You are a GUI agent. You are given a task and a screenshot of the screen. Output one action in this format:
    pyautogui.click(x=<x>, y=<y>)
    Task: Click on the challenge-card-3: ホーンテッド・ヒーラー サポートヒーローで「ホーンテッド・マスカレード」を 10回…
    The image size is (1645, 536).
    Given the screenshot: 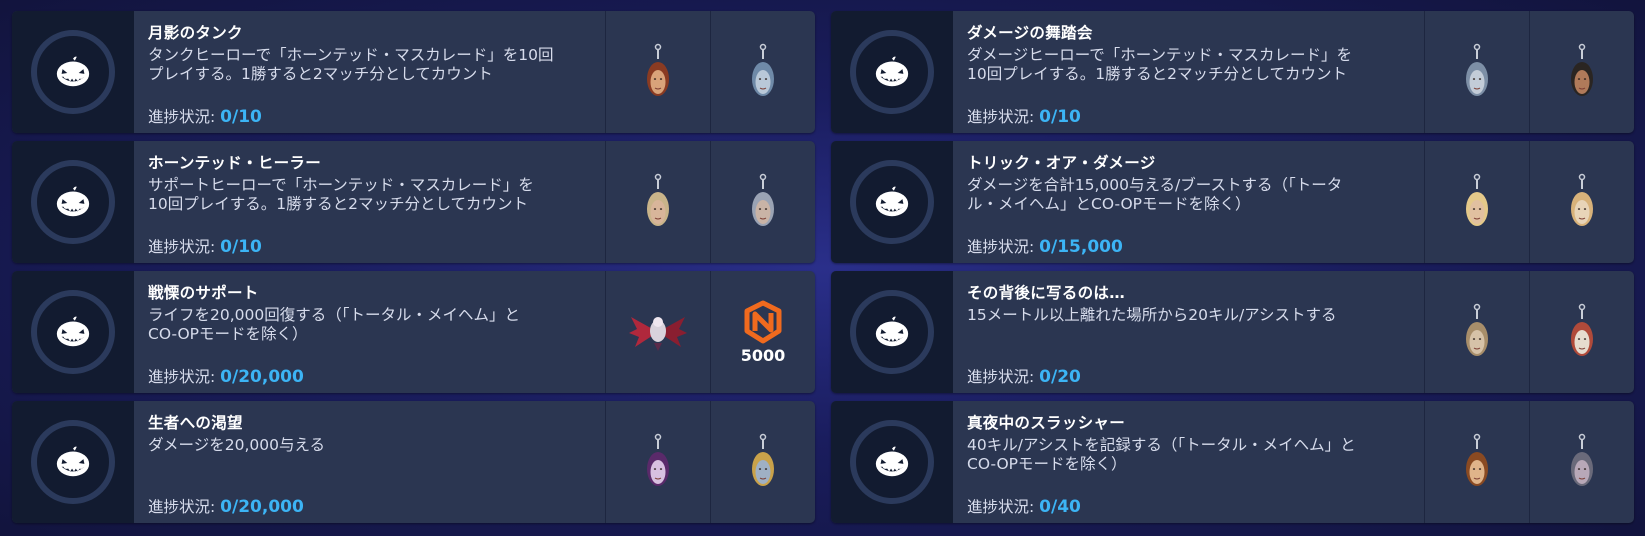 What is the action you would take?
    pyautogui.click(x=413, y=202)
    